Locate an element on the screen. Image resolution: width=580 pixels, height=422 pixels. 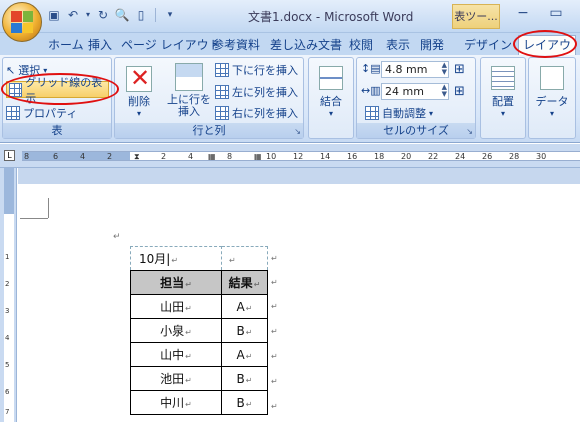
vruler-number: 6 is located at coordinates (7, 392).